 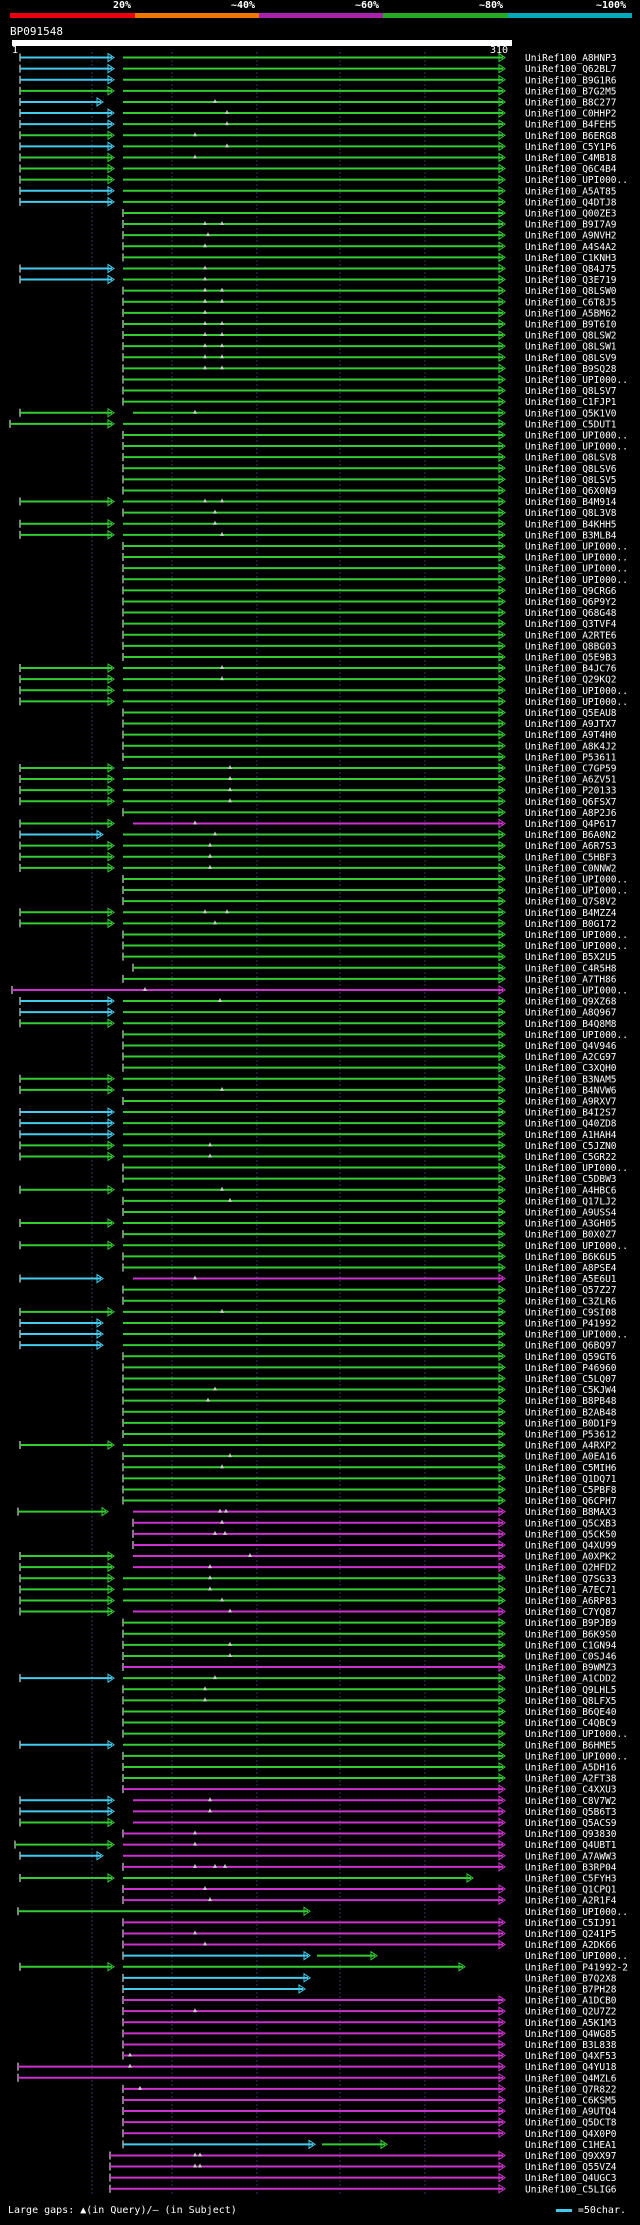 What do you see at coordinates (571, 1090) in the screenshot?
I see `hit-label: UniRef100_B4NVW6` at bounding box center [571, 1090].